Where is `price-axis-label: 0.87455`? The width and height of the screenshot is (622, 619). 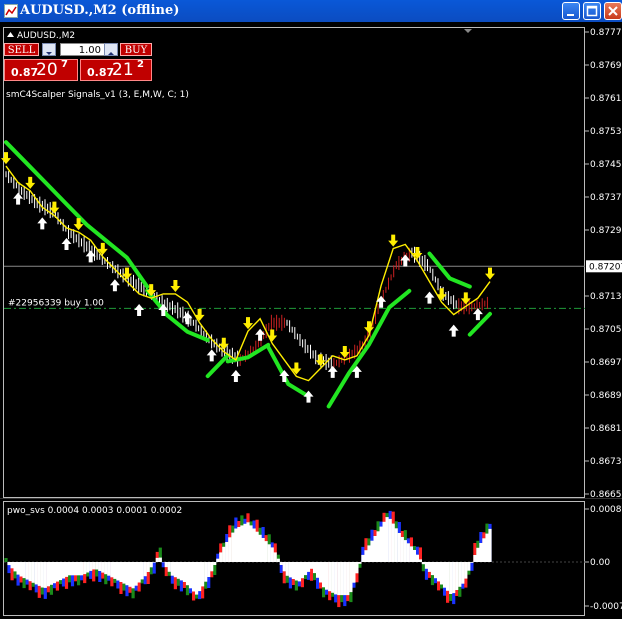
price-axis-label: 0.87455 is located at coordinates (606, 165).